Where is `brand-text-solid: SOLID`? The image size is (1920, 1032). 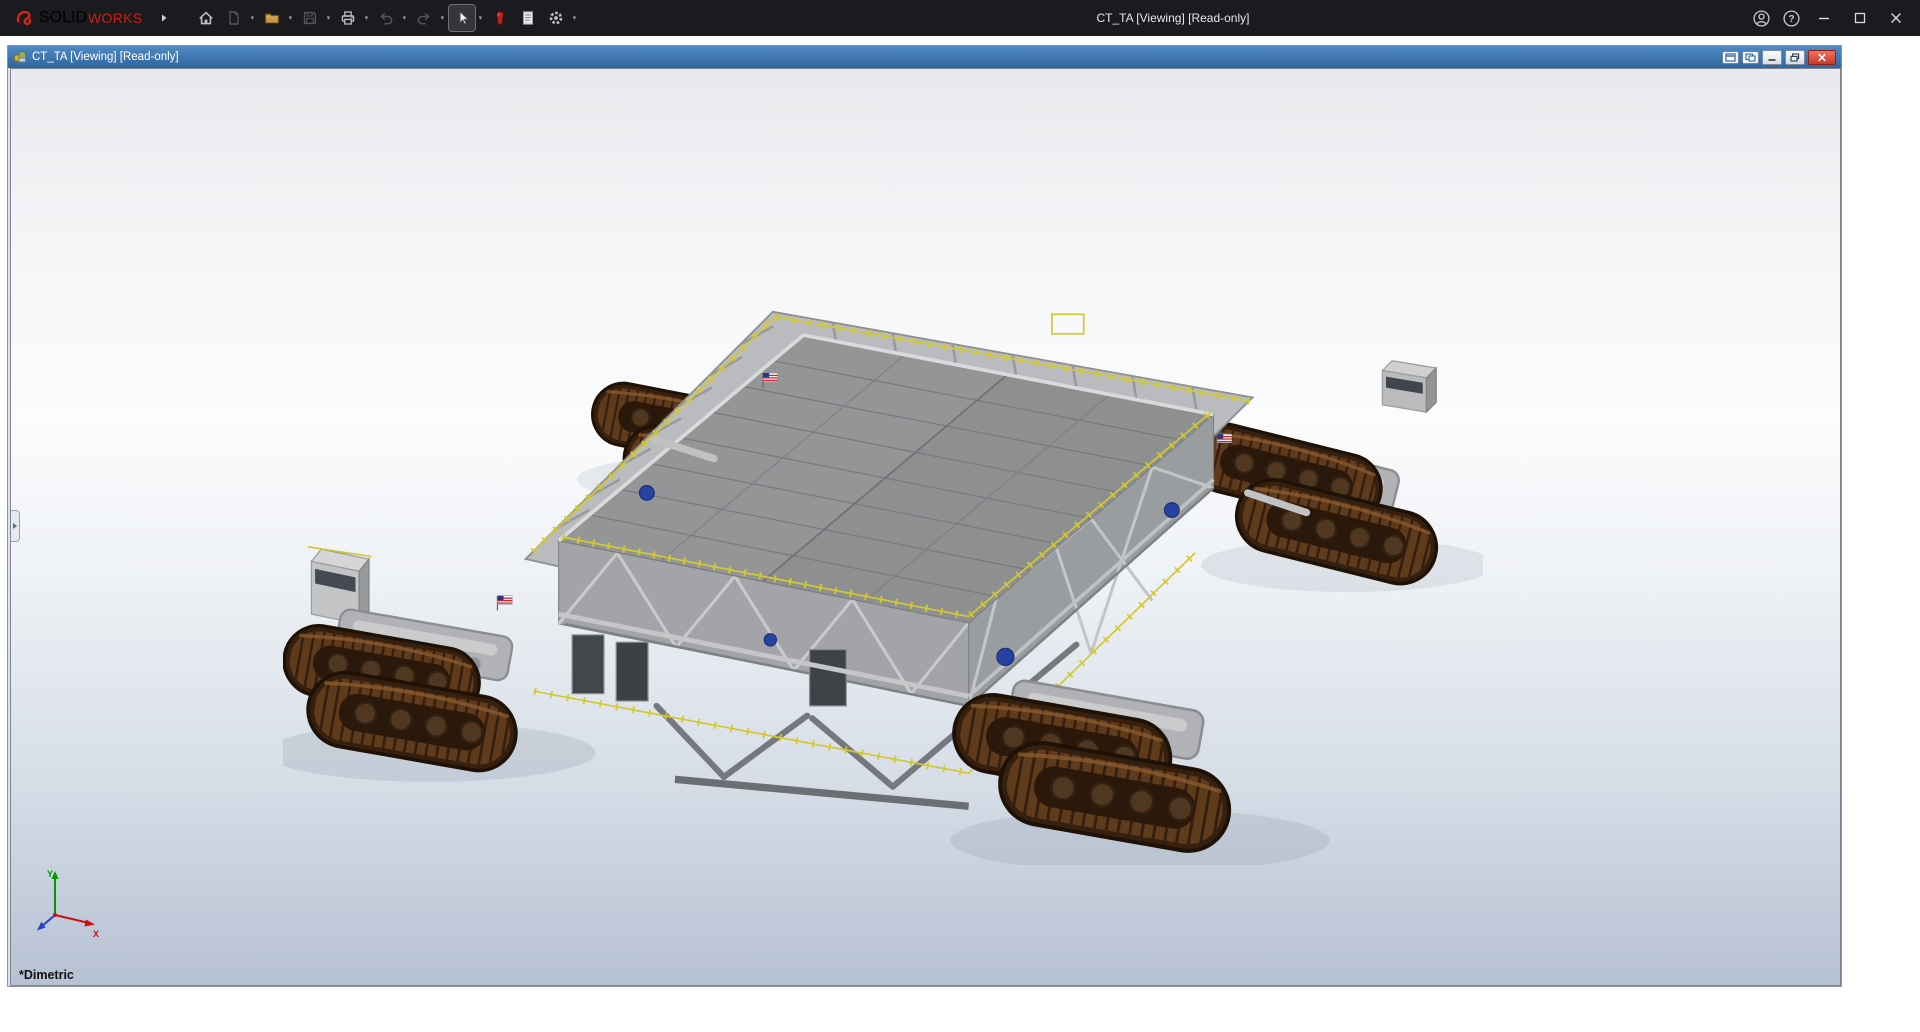
brand-text-solid: SOLID is located at coordinates (63, 17).